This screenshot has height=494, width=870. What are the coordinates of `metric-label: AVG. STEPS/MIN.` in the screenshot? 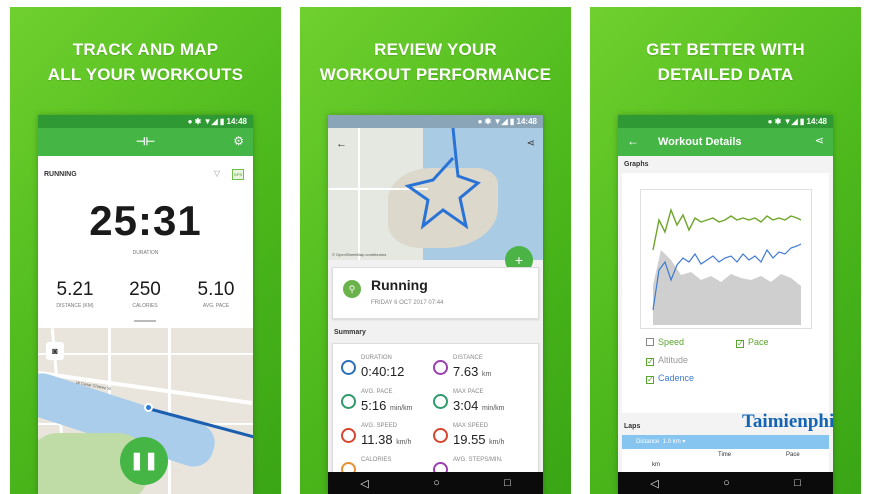 It's located at (478, 460).